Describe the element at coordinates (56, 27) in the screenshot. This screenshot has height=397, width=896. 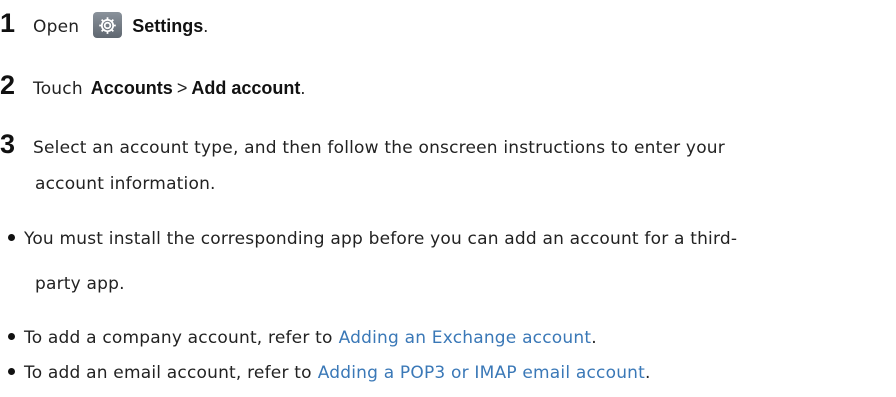
I see `step-text: Open` at that location.